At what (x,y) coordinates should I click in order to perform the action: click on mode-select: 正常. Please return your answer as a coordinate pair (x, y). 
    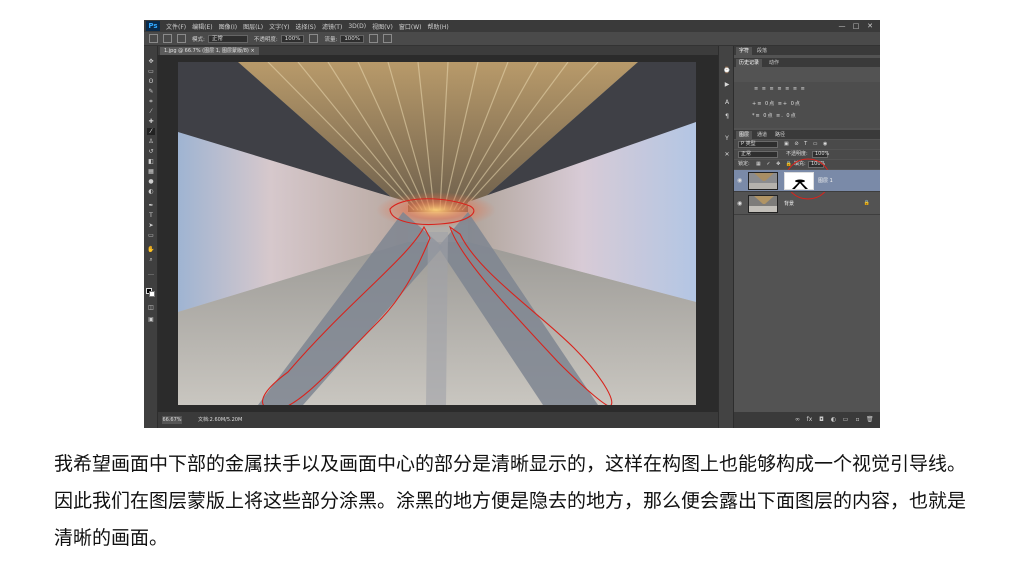
    Looking at the image, I should click on (227, 38).